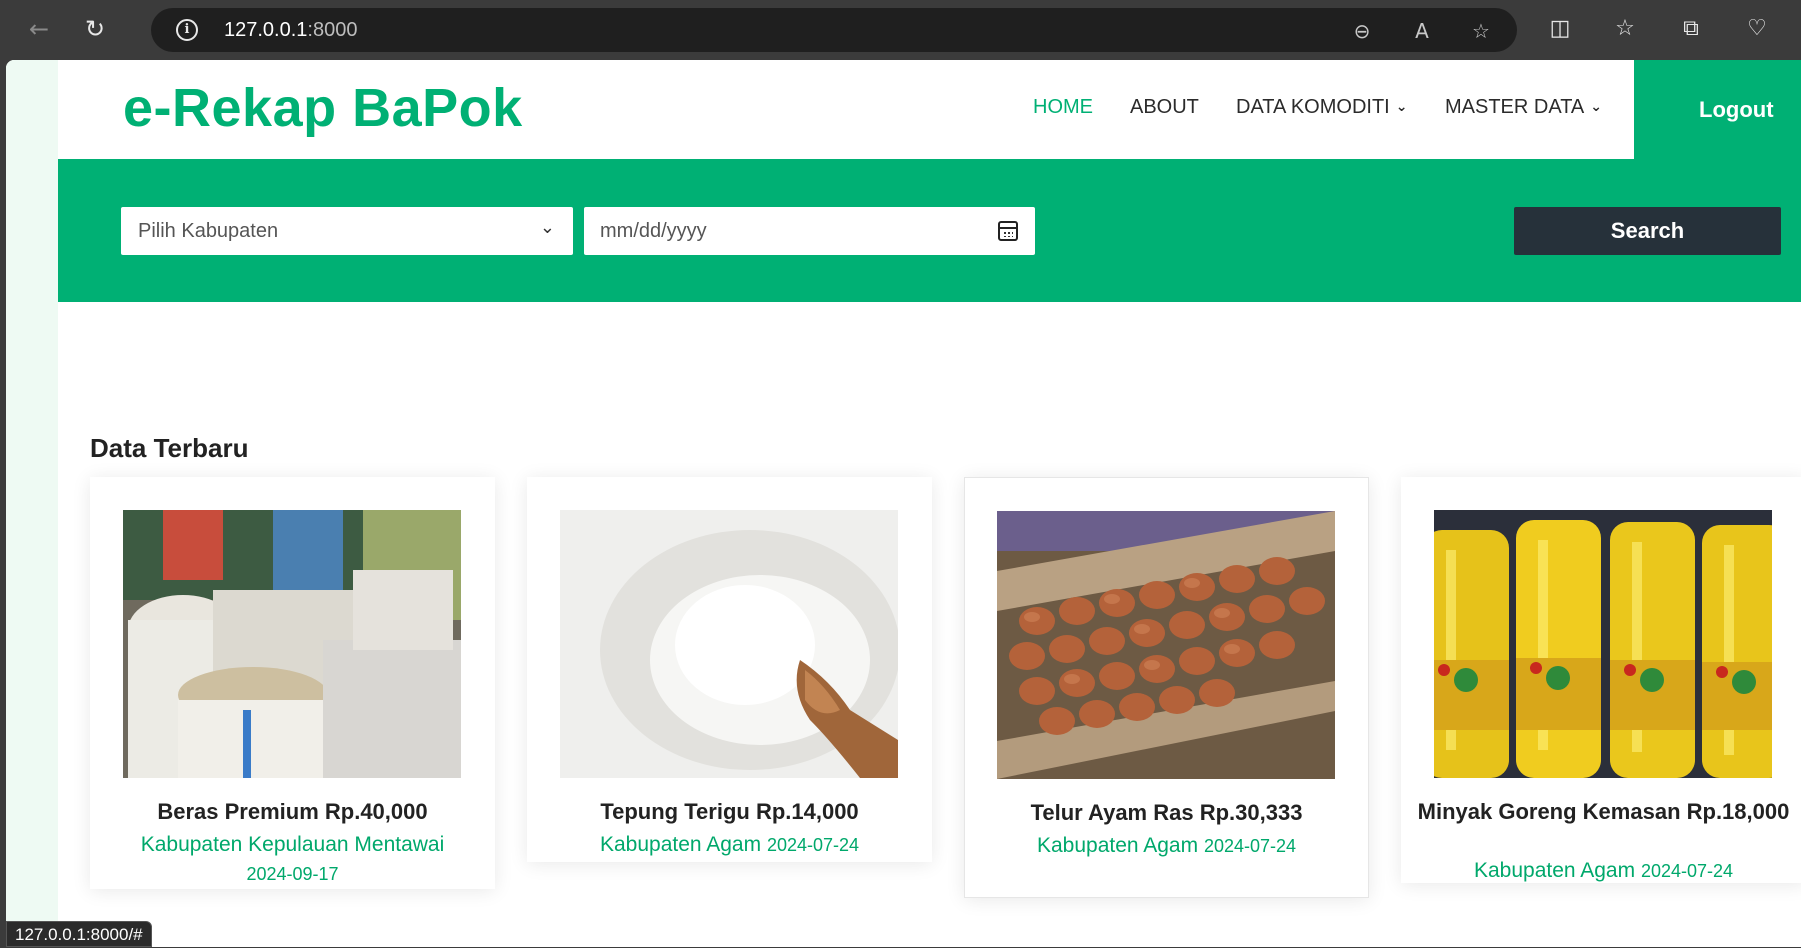 Image resolution: width=1801 pixels, height=948 pixels. Describe the element at coordinates (1422, 31) in the screenshot. I see `read-aloud-icon: A` at that location.